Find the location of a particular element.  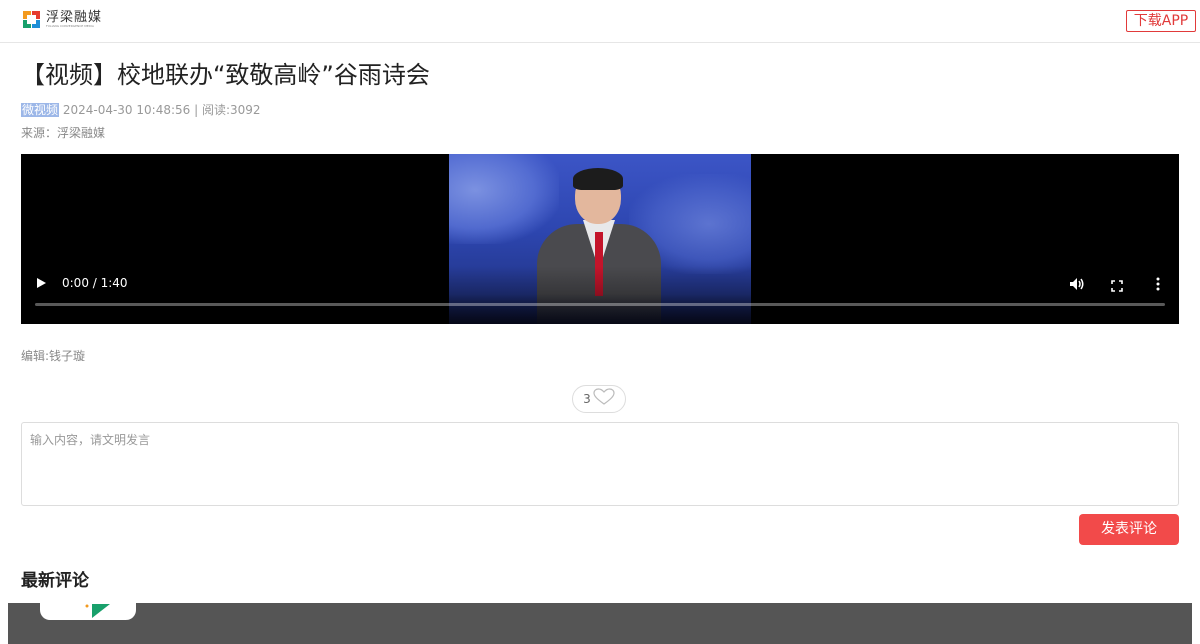

heart-icon is located at coordinates (604, 399).